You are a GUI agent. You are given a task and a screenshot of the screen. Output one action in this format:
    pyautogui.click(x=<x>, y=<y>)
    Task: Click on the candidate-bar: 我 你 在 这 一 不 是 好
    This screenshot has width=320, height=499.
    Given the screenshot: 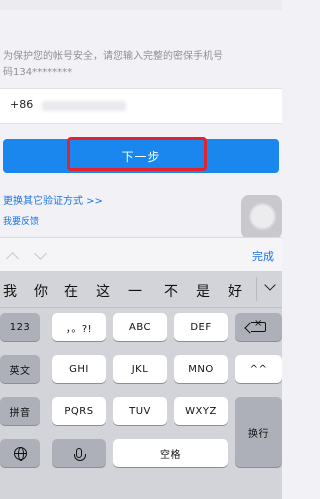 What is the action you would take?
    pyautogui.click(x=141, y=289)
    